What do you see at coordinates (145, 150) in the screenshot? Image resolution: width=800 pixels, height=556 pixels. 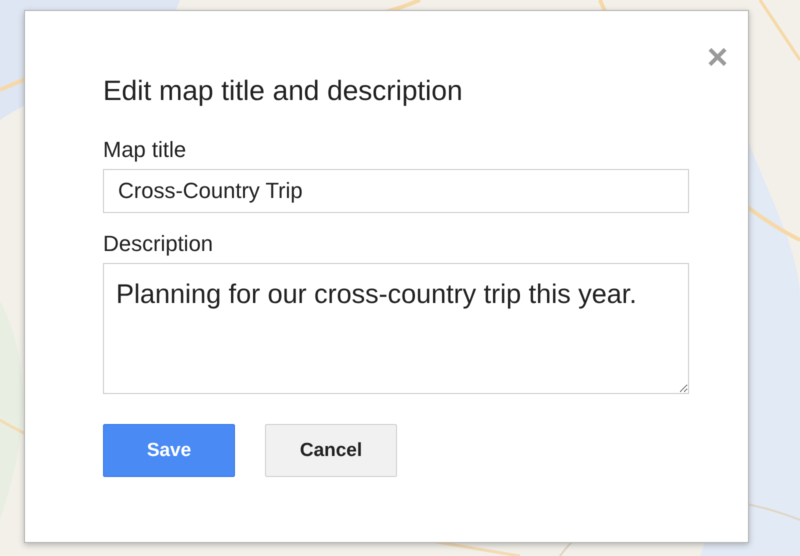 I see `field-label: Map title` at bounding box center [145, 150].